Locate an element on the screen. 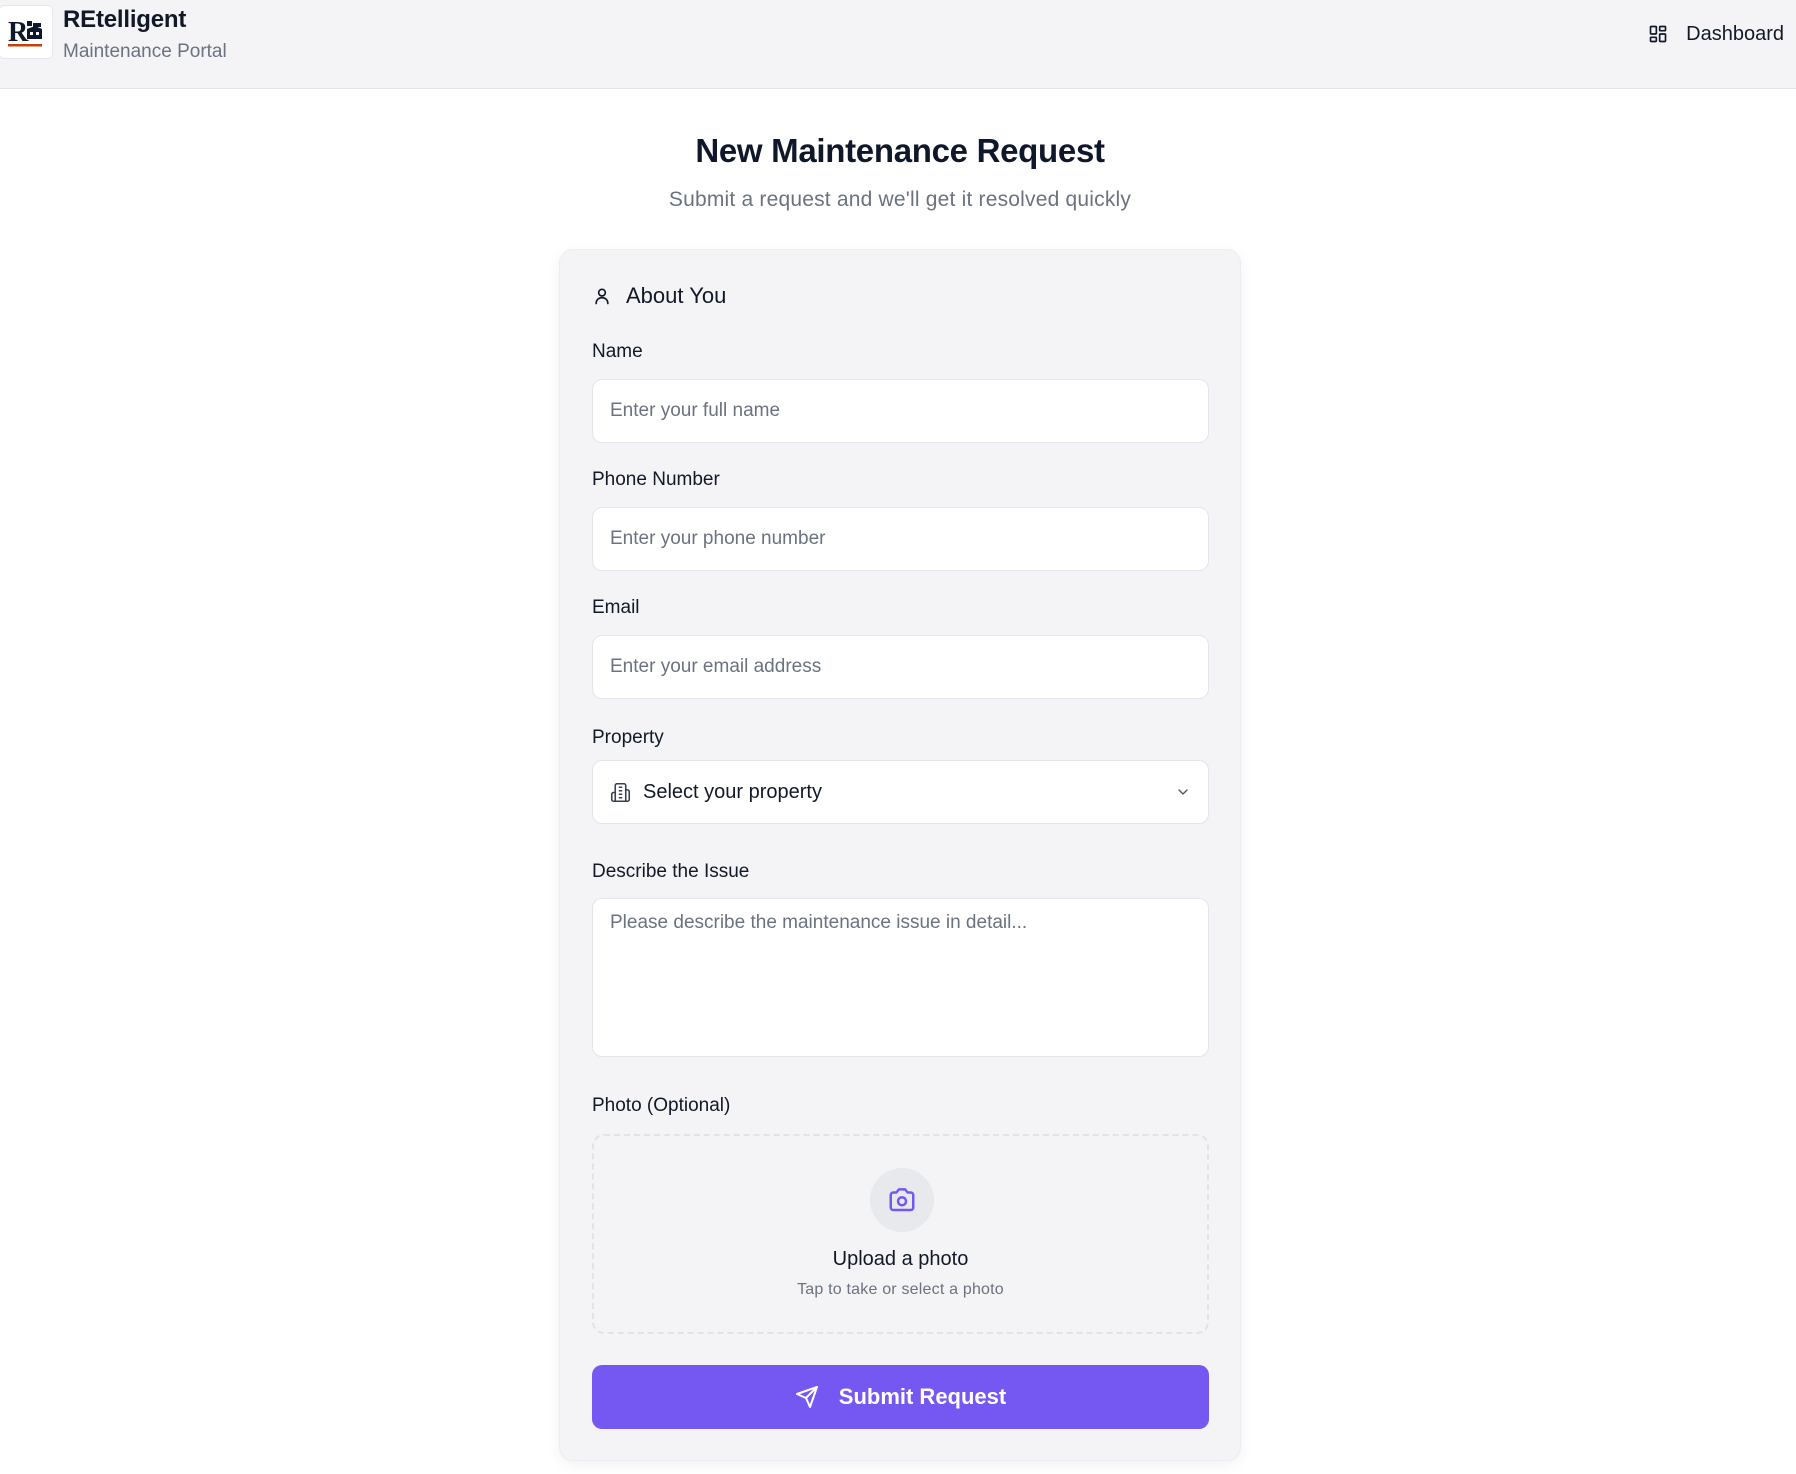  property-select-value: Select your property is located at coordinates (732, 791).